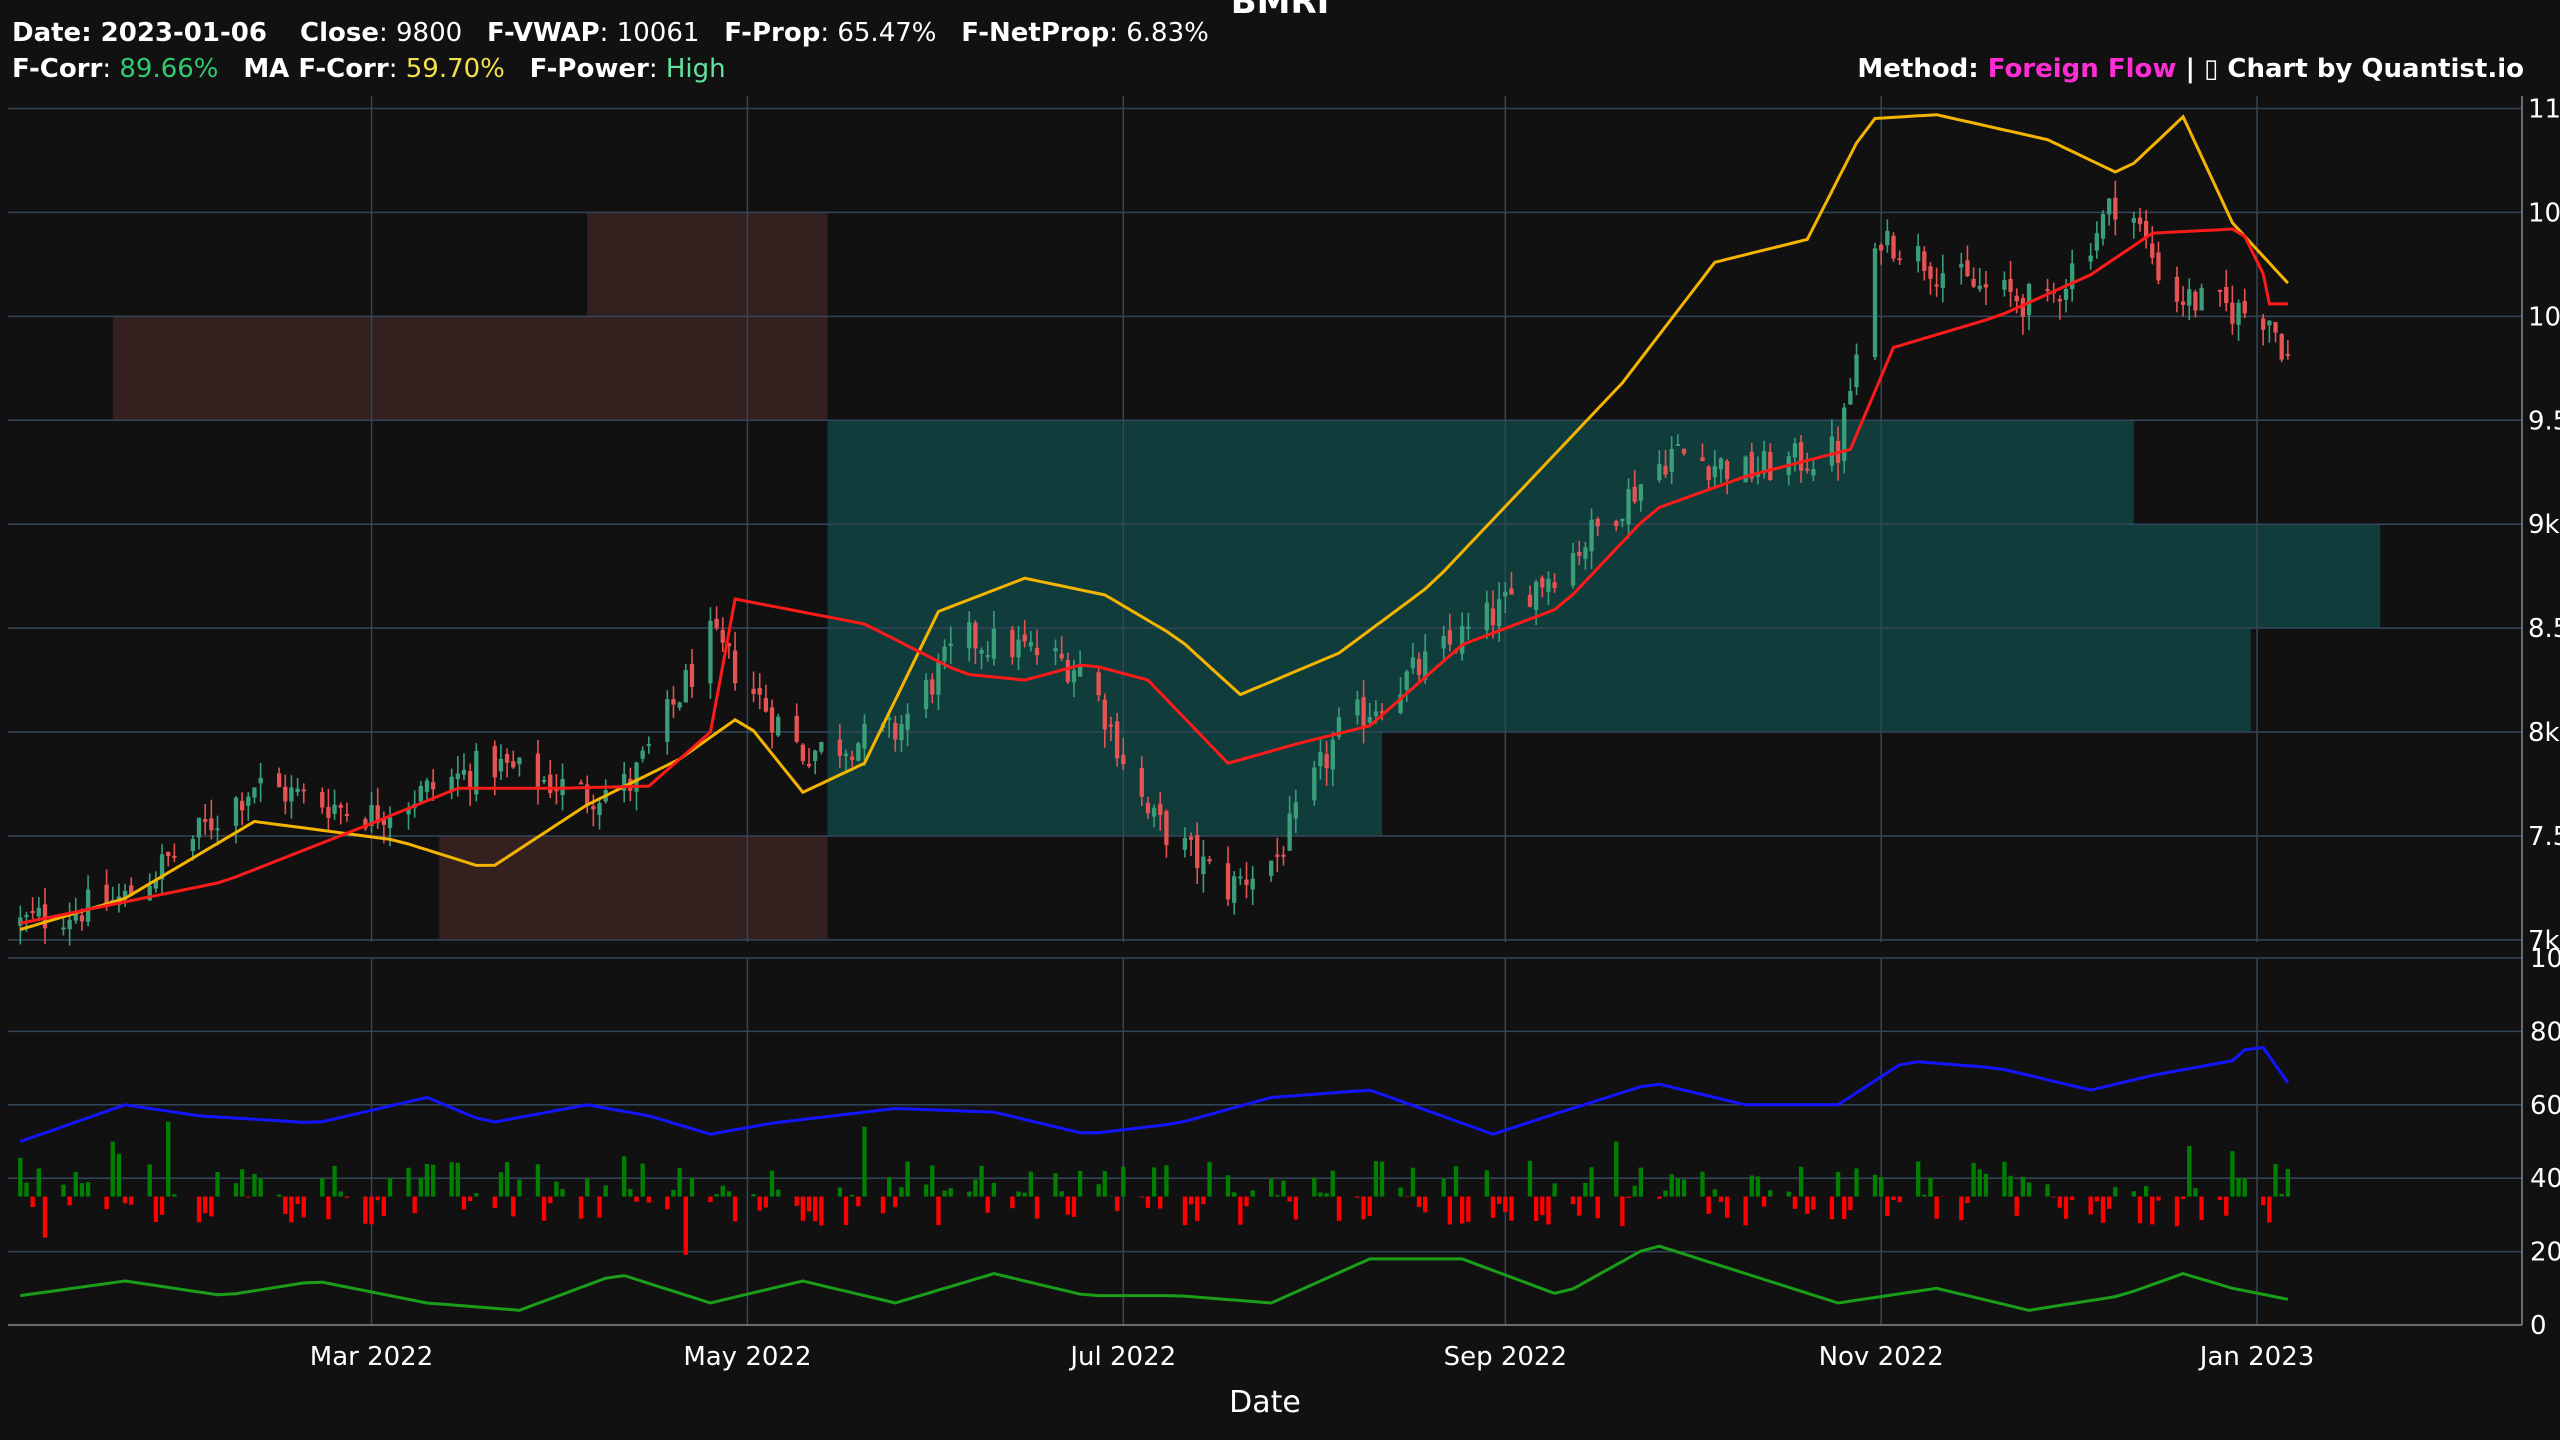 Image resolution: width=2560 pixels, height=1440 pixels. What do you see at coordinates (2545, 1106) in the screenshot?
I see `y-tick-label-sub: 60` at bounding box center [2545, 1106].